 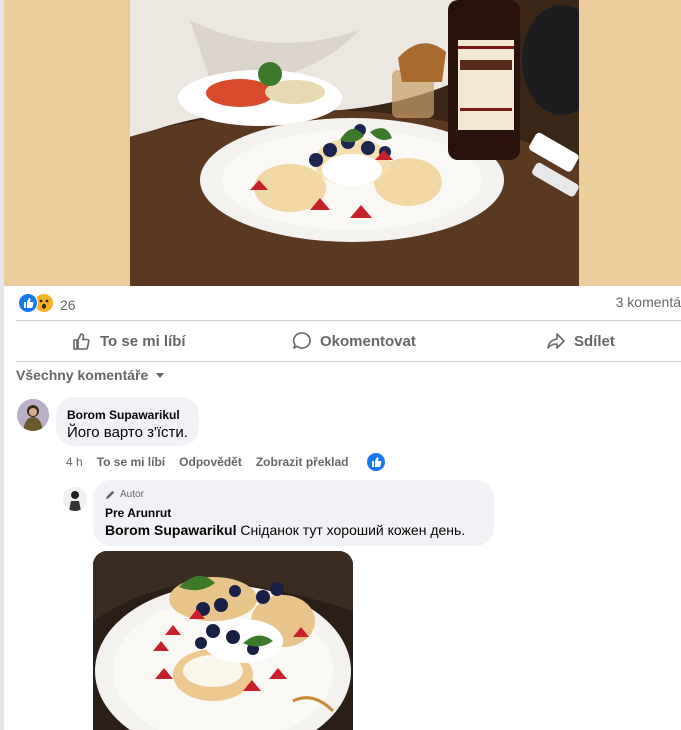 I want to click on reply-author: Pre Arunrut, so click(x=138, y=513).